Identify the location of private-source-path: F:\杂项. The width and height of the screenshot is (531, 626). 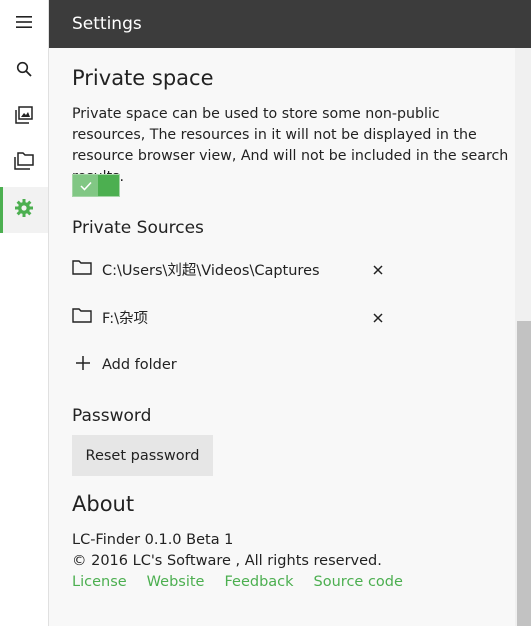
(125, 318).